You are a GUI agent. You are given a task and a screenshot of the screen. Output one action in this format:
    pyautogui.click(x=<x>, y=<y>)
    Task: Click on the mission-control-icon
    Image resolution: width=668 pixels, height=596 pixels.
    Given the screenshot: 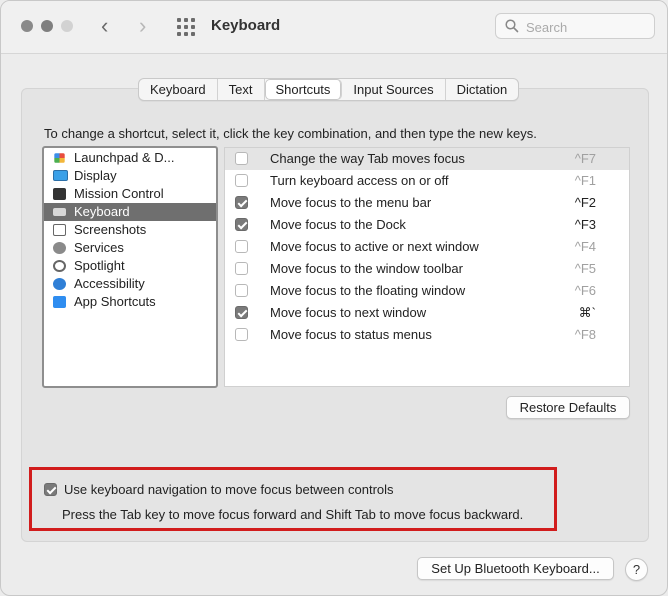 What is the action you would take?
    pyautogui.click(x=59, y=194)
    